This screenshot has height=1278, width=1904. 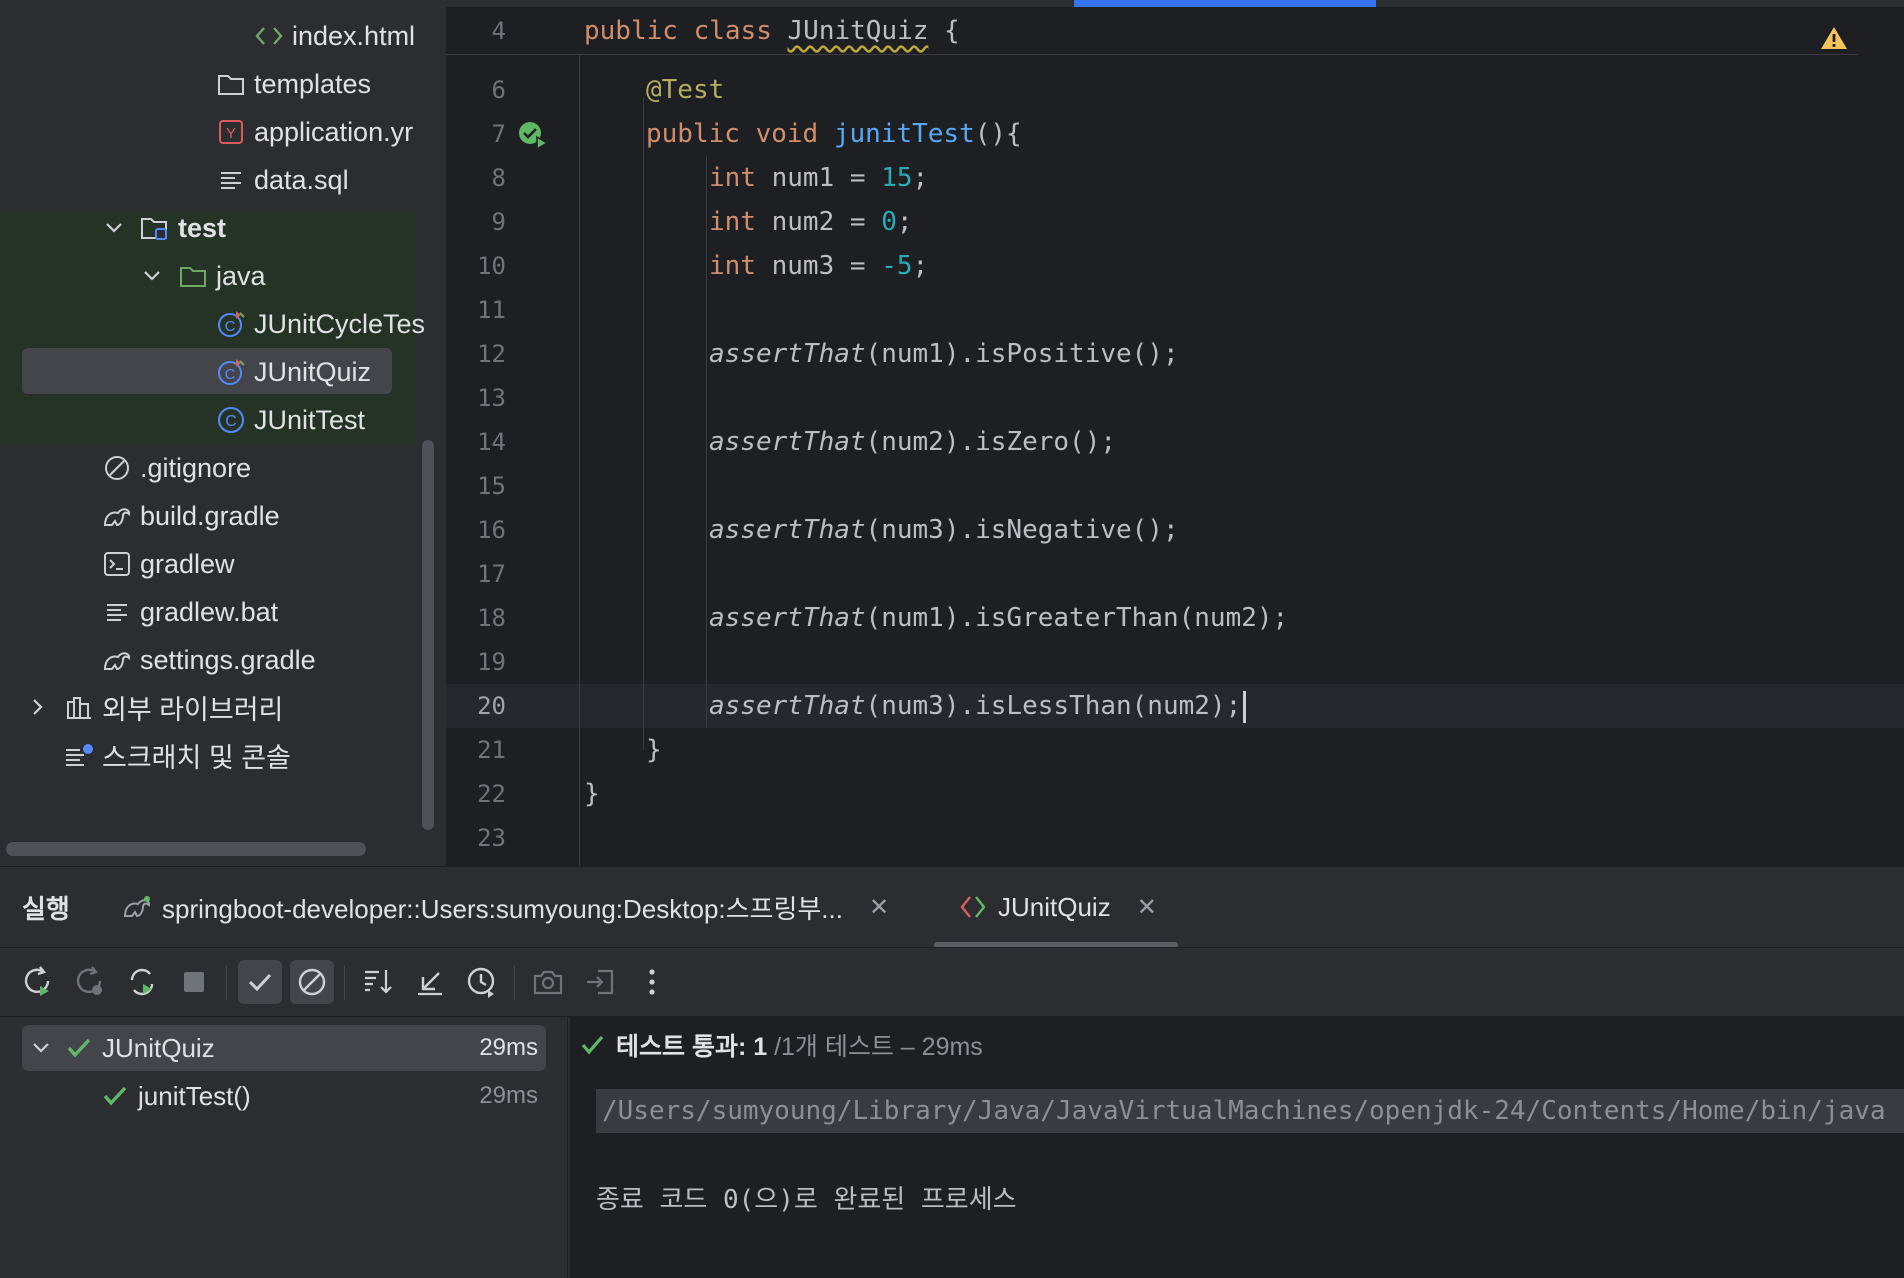 I want to click on run-test-passed-icon, so click(x=535, y=137).